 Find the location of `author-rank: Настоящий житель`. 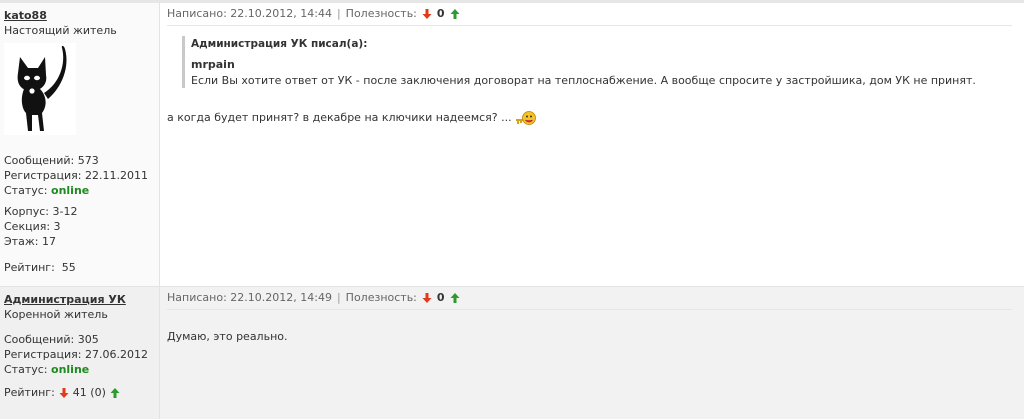

author-rank: Настоящий житель is located at coordinates (60, 30).